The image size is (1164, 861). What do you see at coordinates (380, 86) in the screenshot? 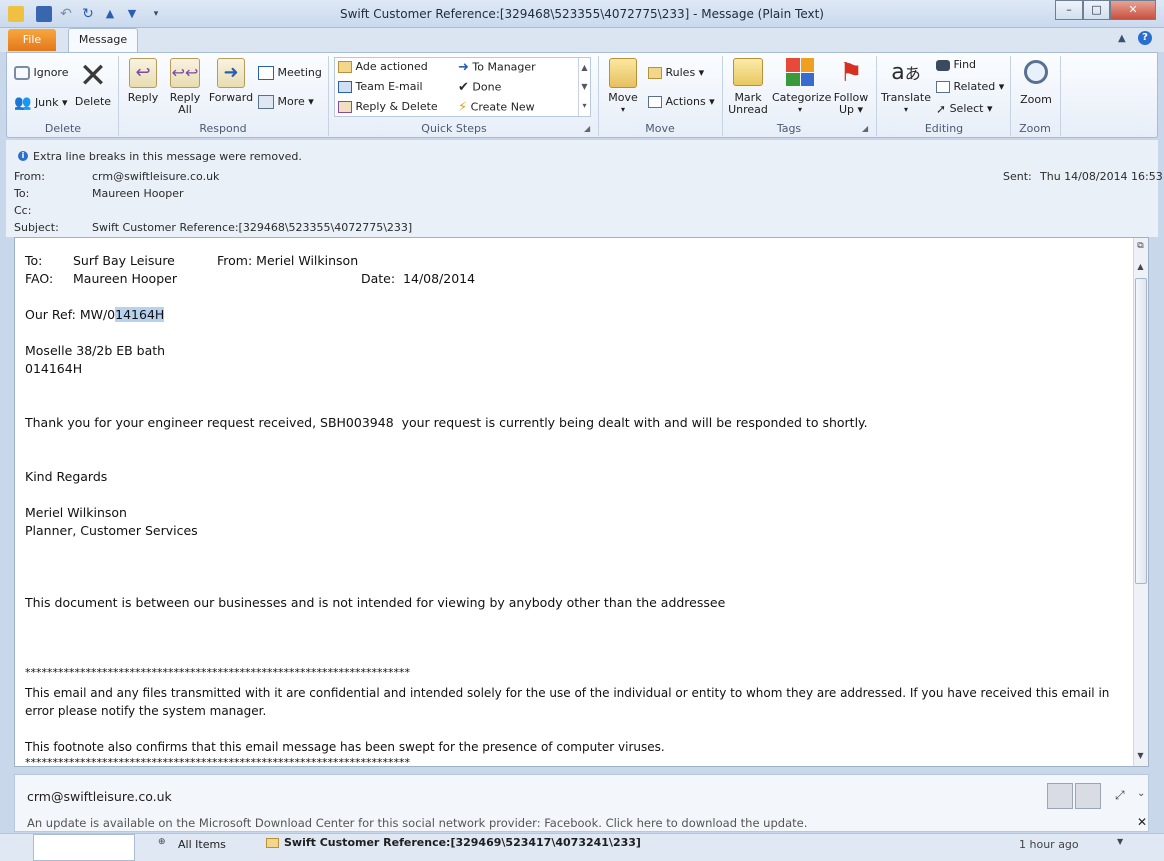
I see `quick-step-team-email: Team E-mail` at bounding box center [380, 86].